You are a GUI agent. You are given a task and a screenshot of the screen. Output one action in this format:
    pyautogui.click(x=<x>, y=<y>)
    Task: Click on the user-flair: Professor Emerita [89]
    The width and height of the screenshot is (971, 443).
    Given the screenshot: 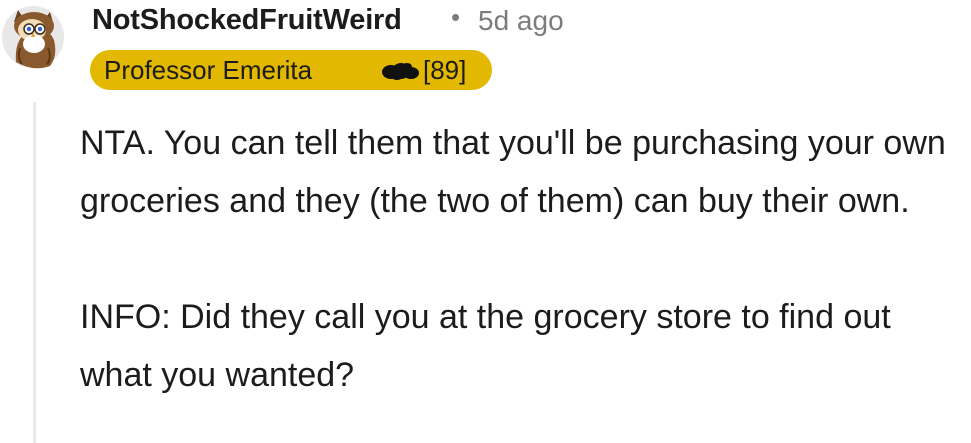 What is the action you would take?
    pyautogui.click(x=291, y=70)
    